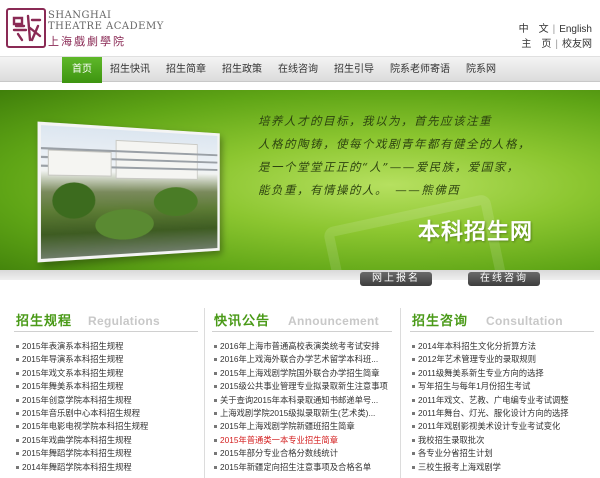  Describe the element at coordinates (302, 346) in the screenshot. I see `list-item: 2016年上海市普通高校表演类统考考试安排` at that location.